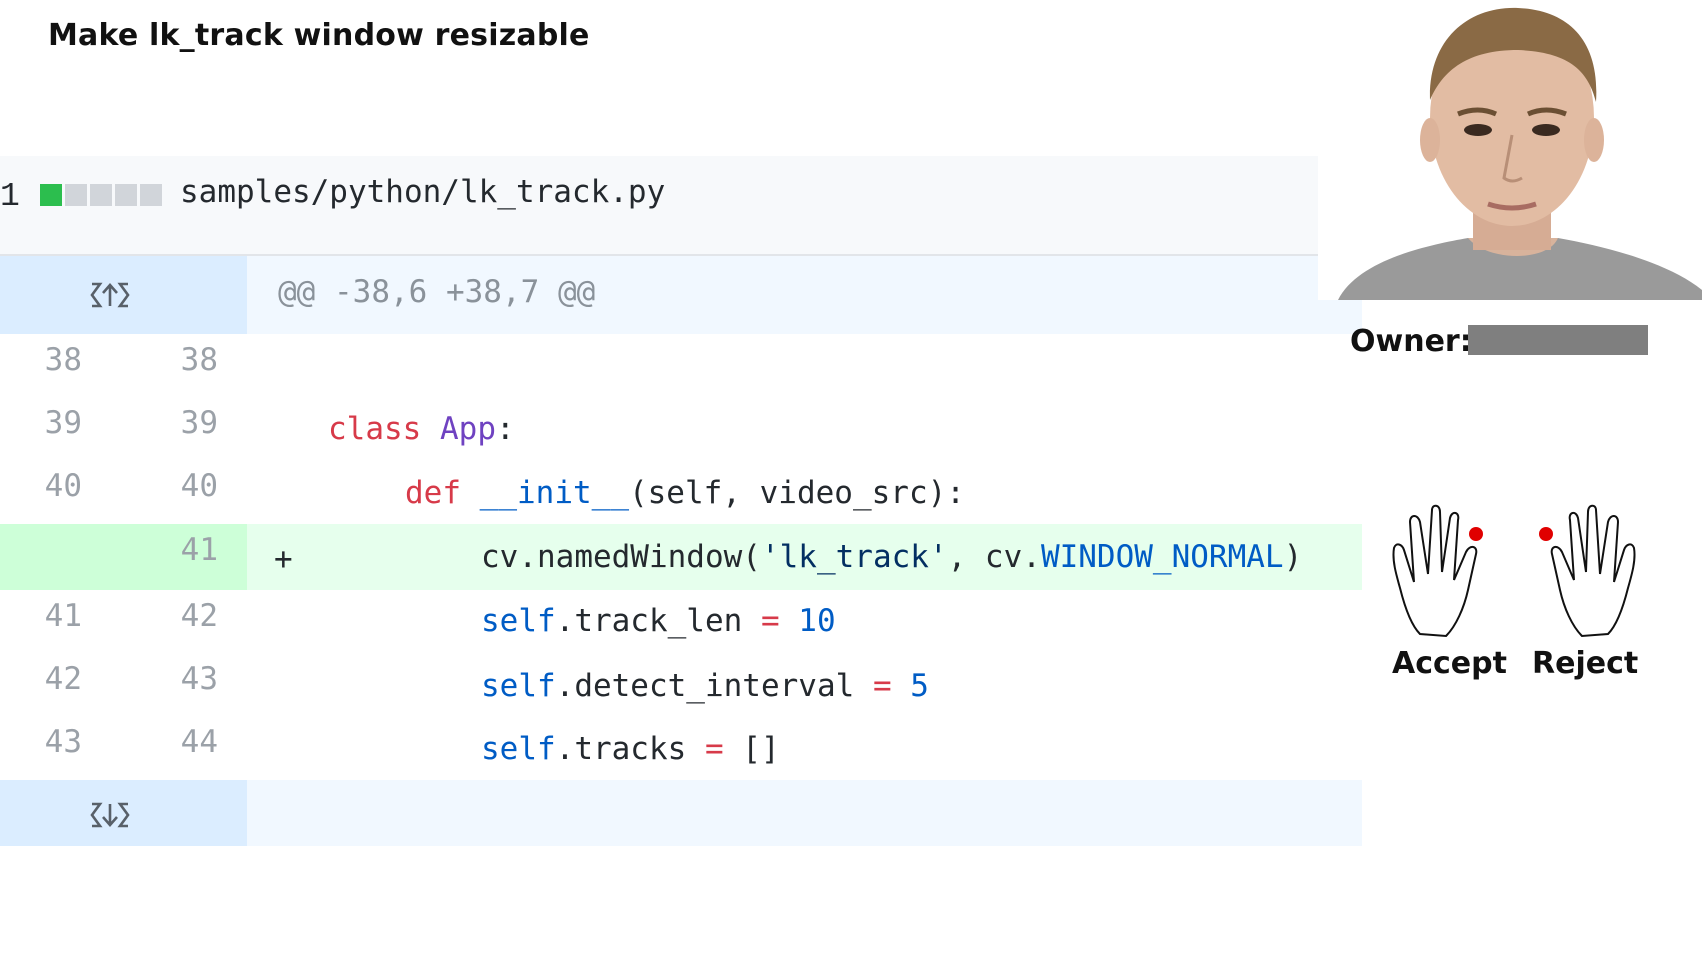 This screenshot has width=1702, height=957. I want to click on diff-line: 38 38, so click(681, 365).